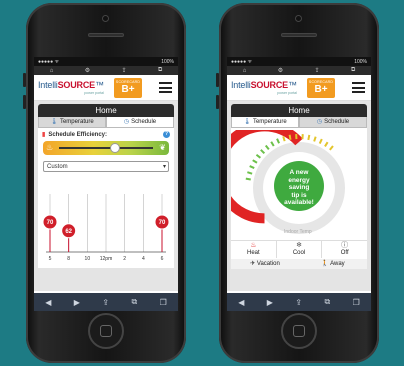  Describe the element at coordinates (265, 264) in the screenshot. I see `vacation-button: ✈ Vacation` at that location.